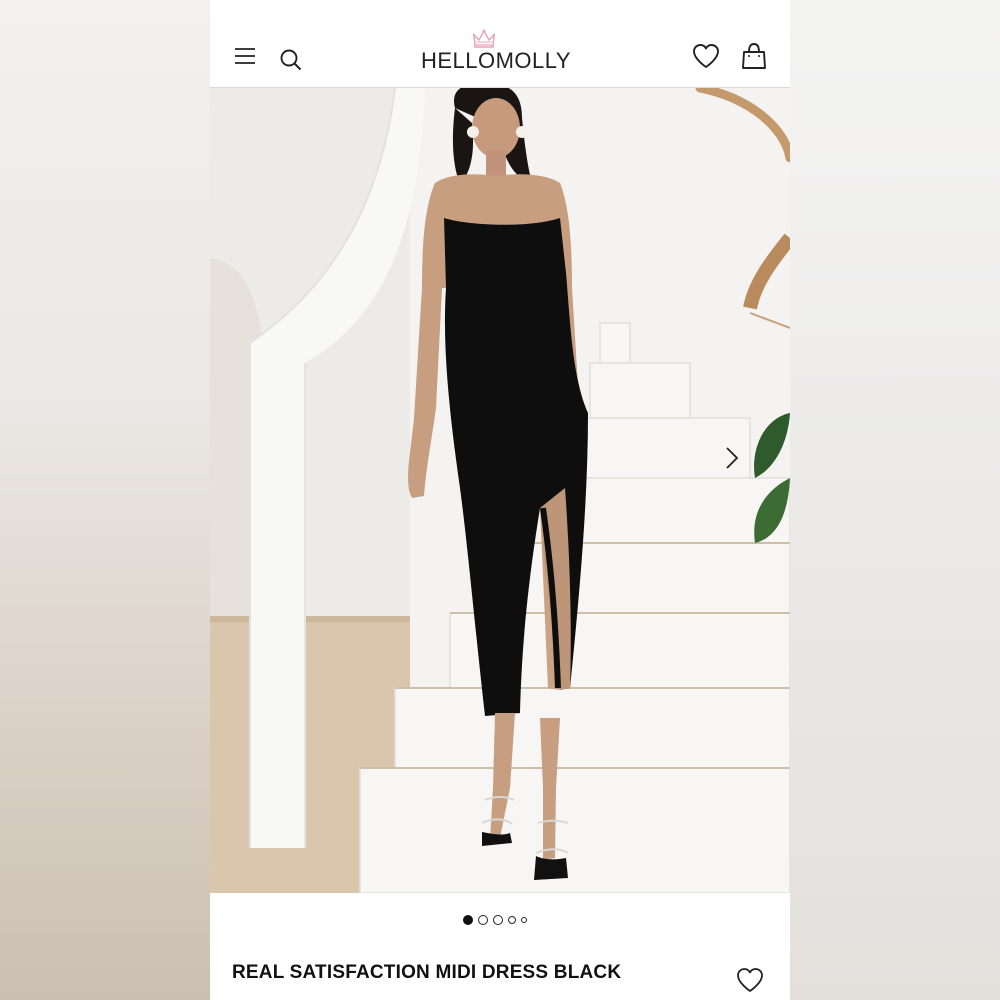 Image resolution: width=1000 pixels, height=1000 pixels. I want to click on search-icon, so click(291, 60).